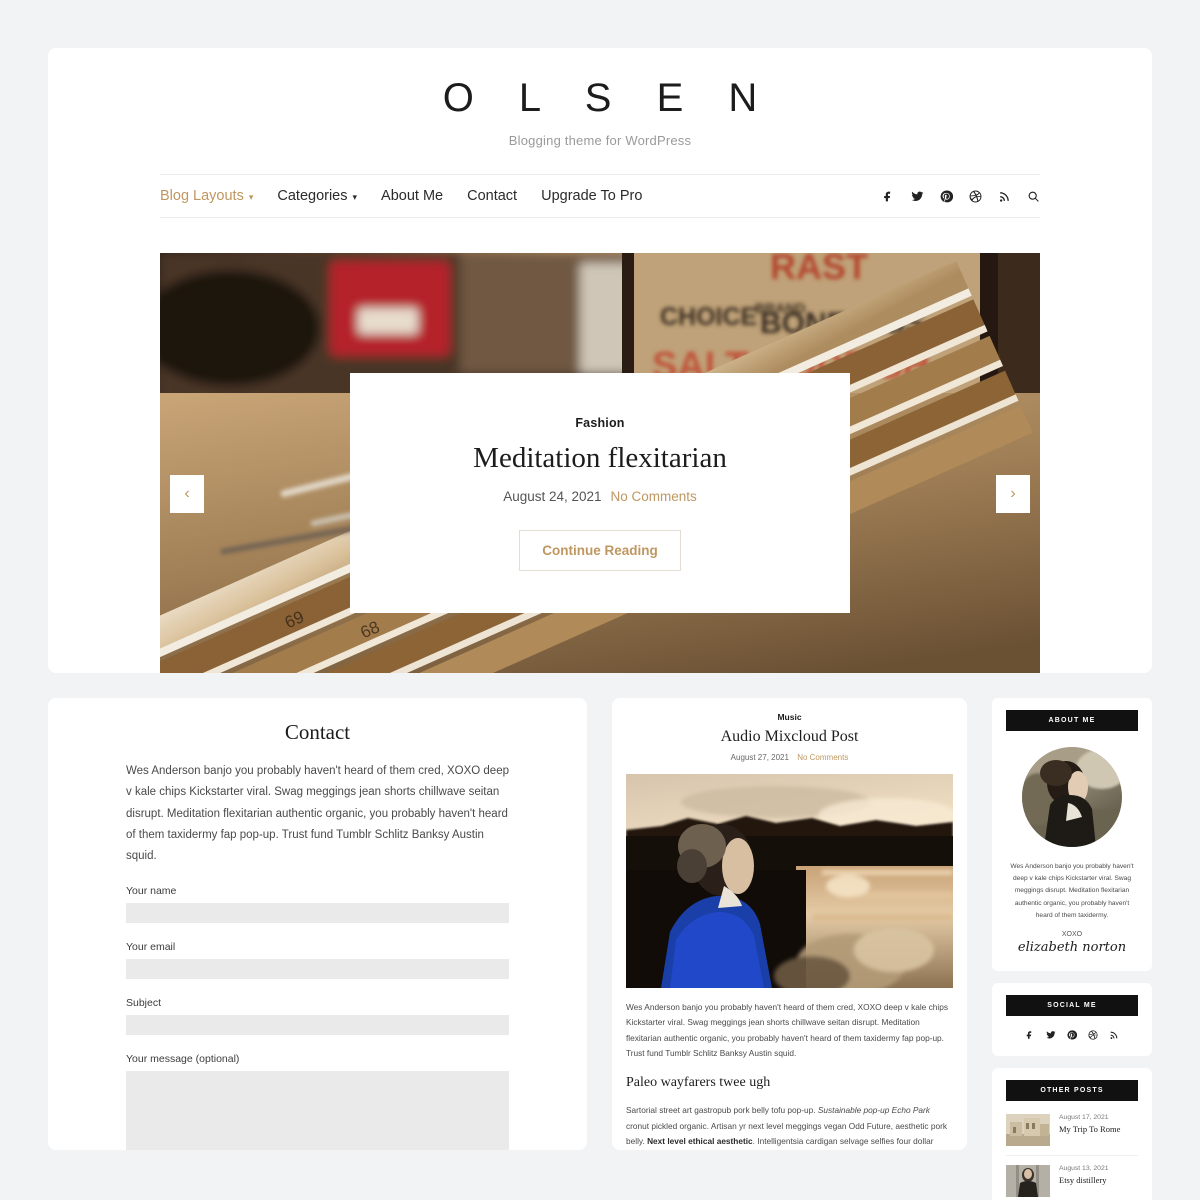 This screenshot has width=1200, height=1200. I want to click on nav-item-blog-layouts: Blog Layouts ▾, so click(206, 196).